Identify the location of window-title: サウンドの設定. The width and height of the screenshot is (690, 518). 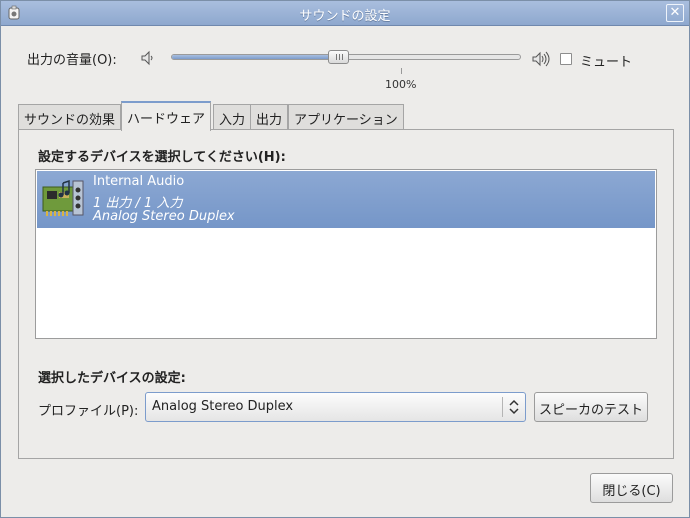
(345, 16).